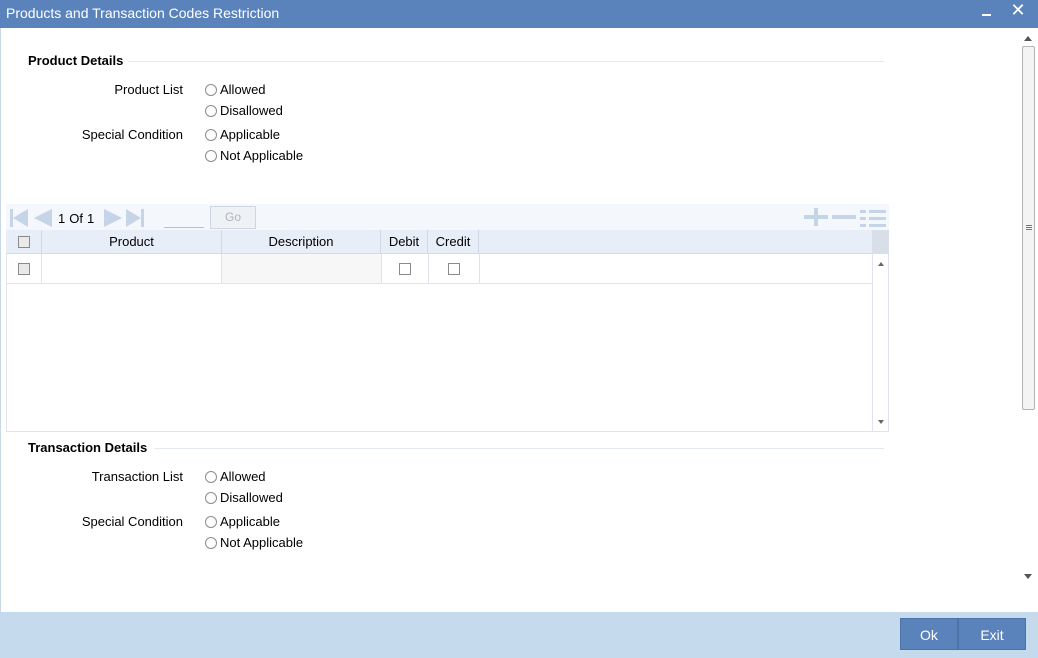  I want to click on scroll-up-arrow-icon, so click(1028, 38).